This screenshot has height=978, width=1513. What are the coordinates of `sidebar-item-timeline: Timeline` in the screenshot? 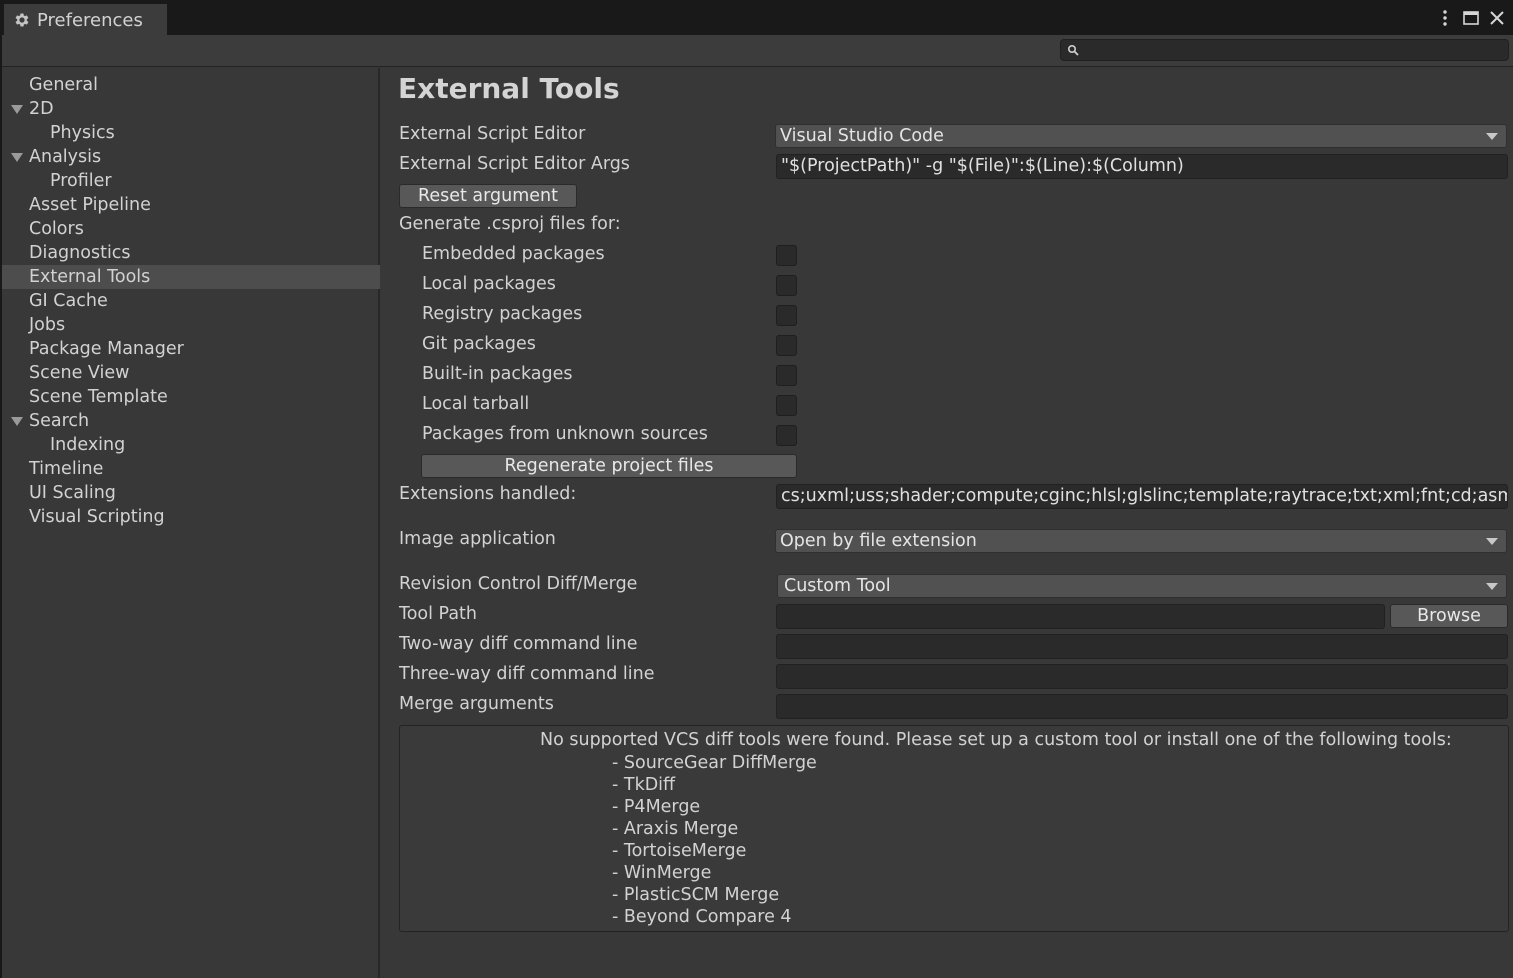 It's located at (191, 469).